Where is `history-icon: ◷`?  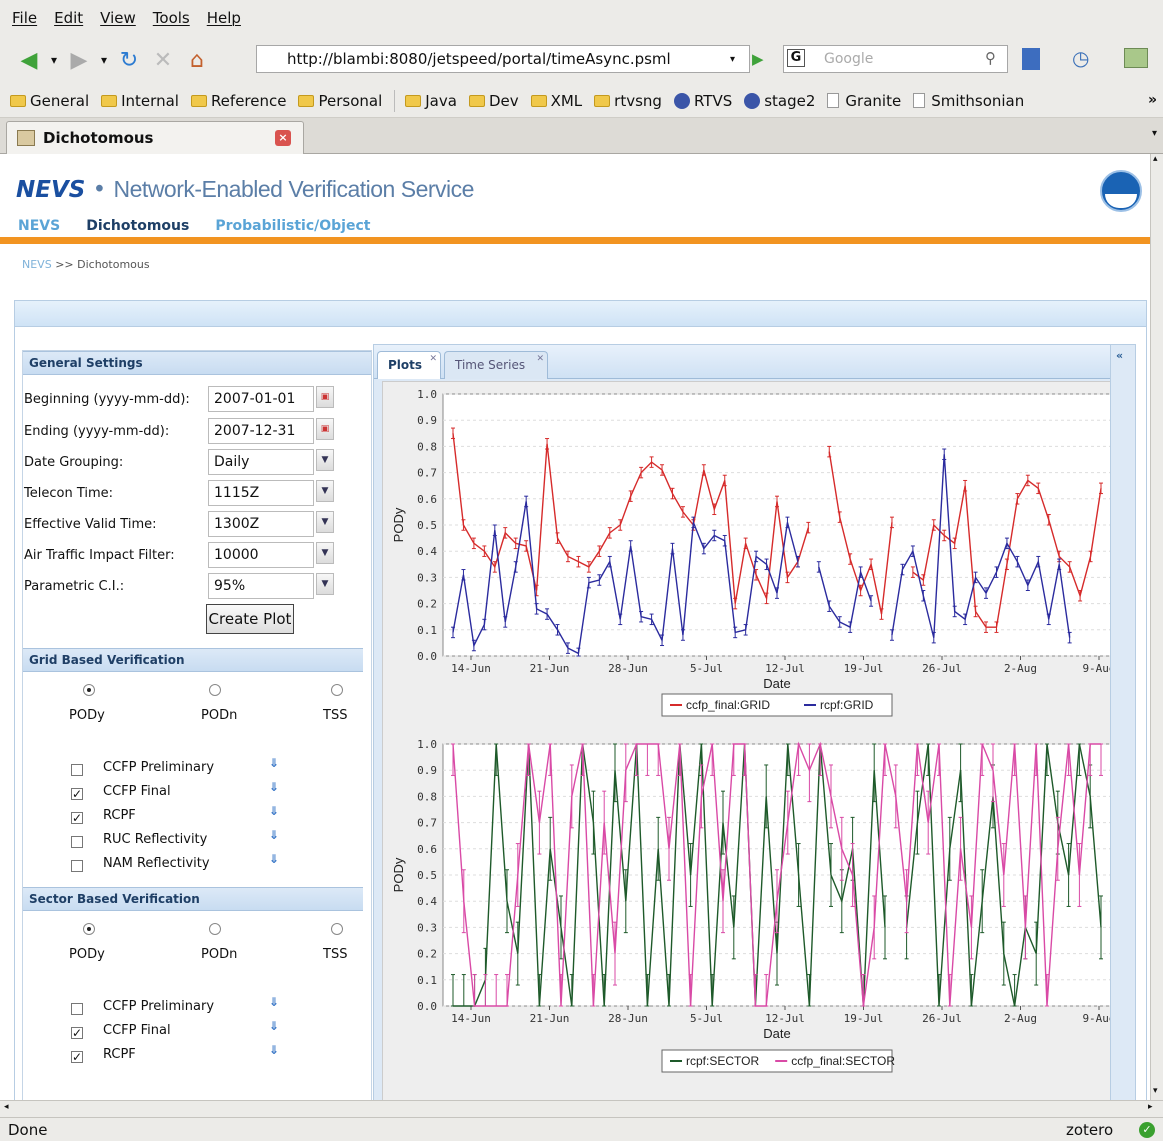 history-icon: ◷ is located at coordinates (1080, 58).